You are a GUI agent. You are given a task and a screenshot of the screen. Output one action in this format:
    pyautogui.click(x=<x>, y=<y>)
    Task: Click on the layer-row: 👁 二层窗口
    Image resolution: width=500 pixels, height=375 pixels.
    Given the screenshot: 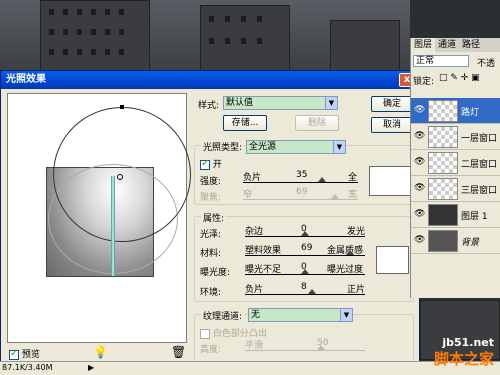 What is the action you would take?
    pyautogui.click(x=455, y=163)
    